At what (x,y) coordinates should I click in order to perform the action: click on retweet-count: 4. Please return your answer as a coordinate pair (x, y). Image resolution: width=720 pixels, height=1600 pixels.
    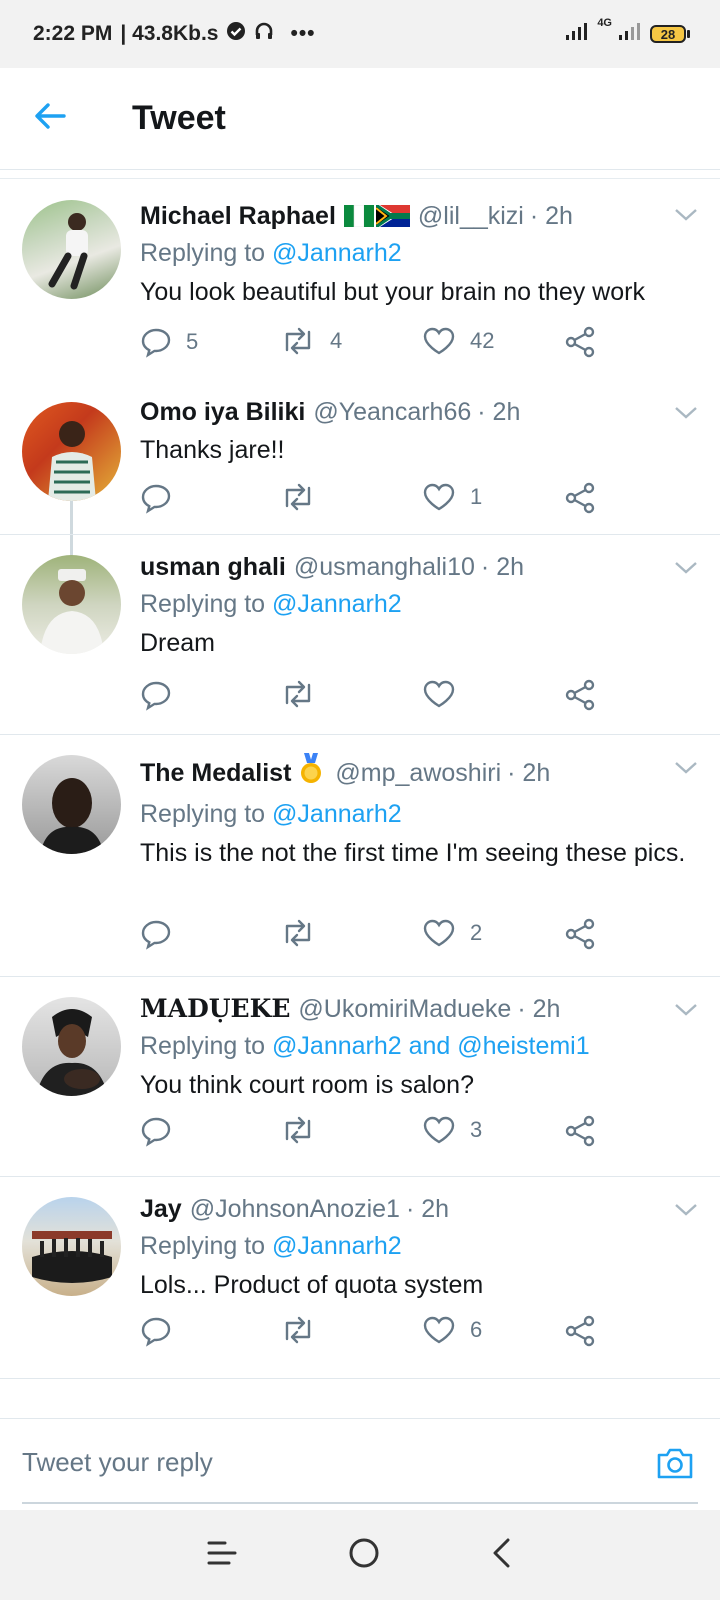
    Looking at the image, I should click on (336, 340).